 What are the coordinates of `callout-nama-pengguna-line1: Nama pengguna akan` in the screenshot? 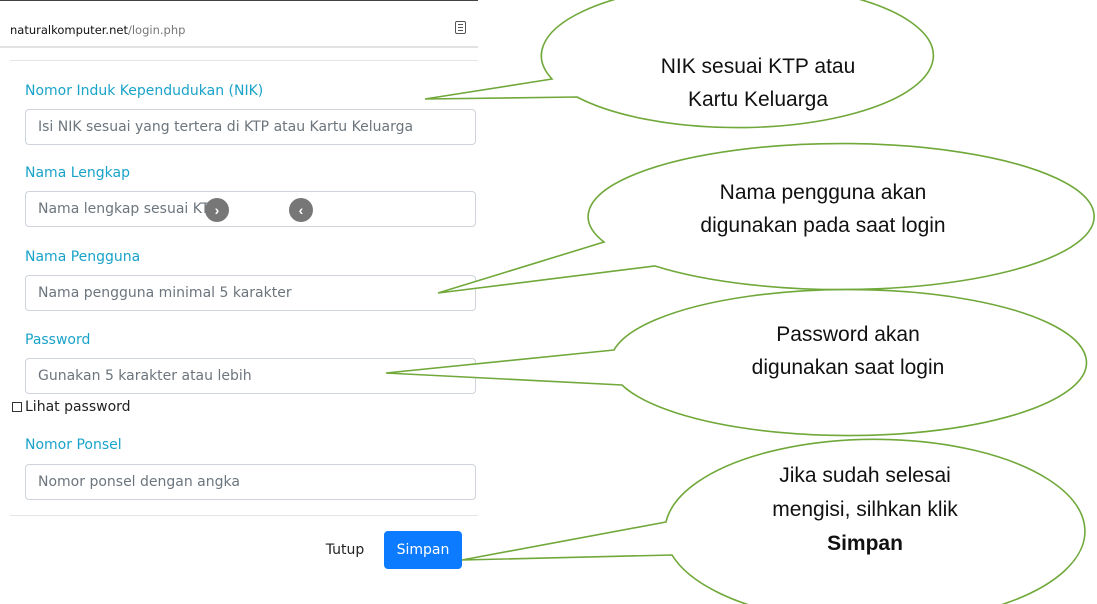 It's located at (823, 192).